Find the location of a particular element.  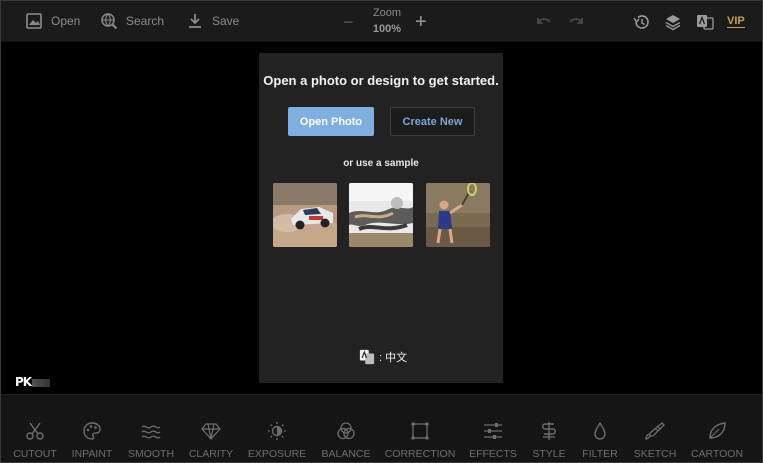

open-photo-button: Open Photo is located at coordinates (331, 121).